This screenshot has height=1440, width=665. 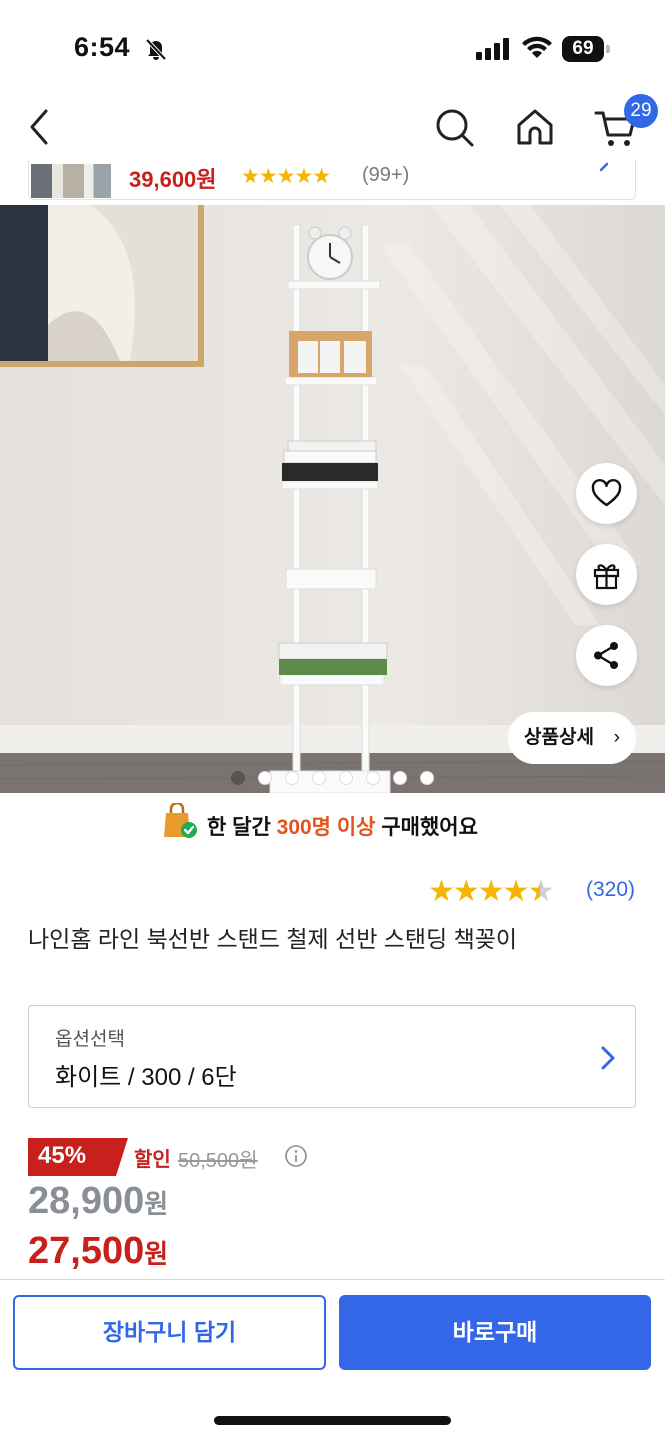 What do you see at coordinates (537, 47) in the screenshot?
I see `wifi-icon` at bounding box center [537, 47].